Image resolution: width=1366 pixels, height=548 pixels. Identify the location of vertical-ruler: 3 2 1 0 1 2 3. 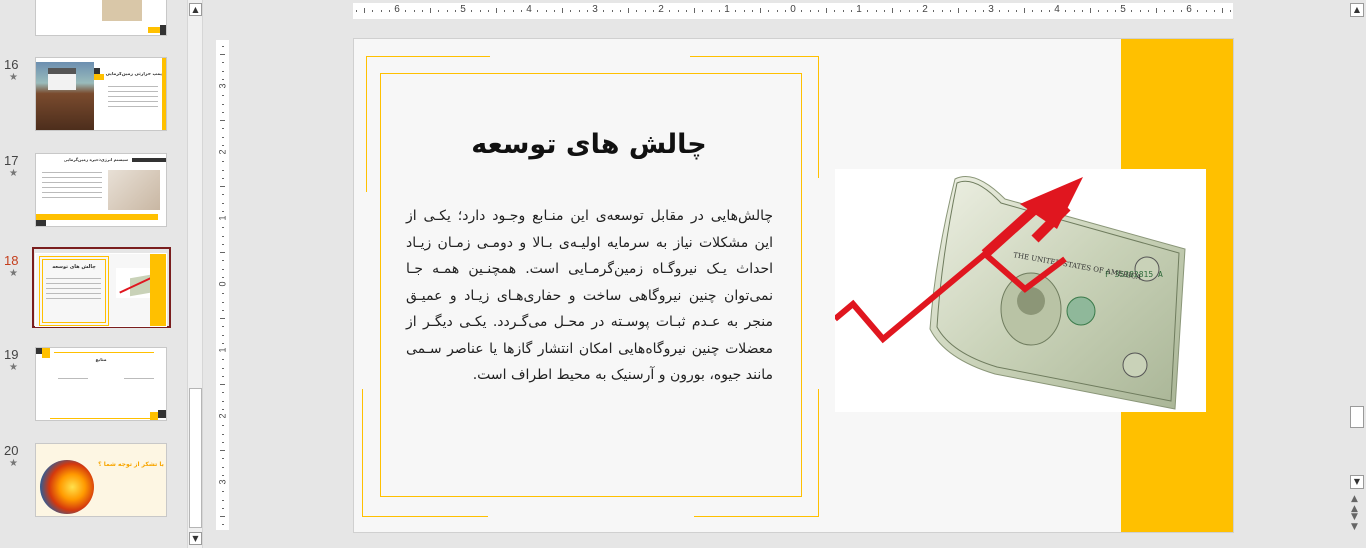
(222, 285).